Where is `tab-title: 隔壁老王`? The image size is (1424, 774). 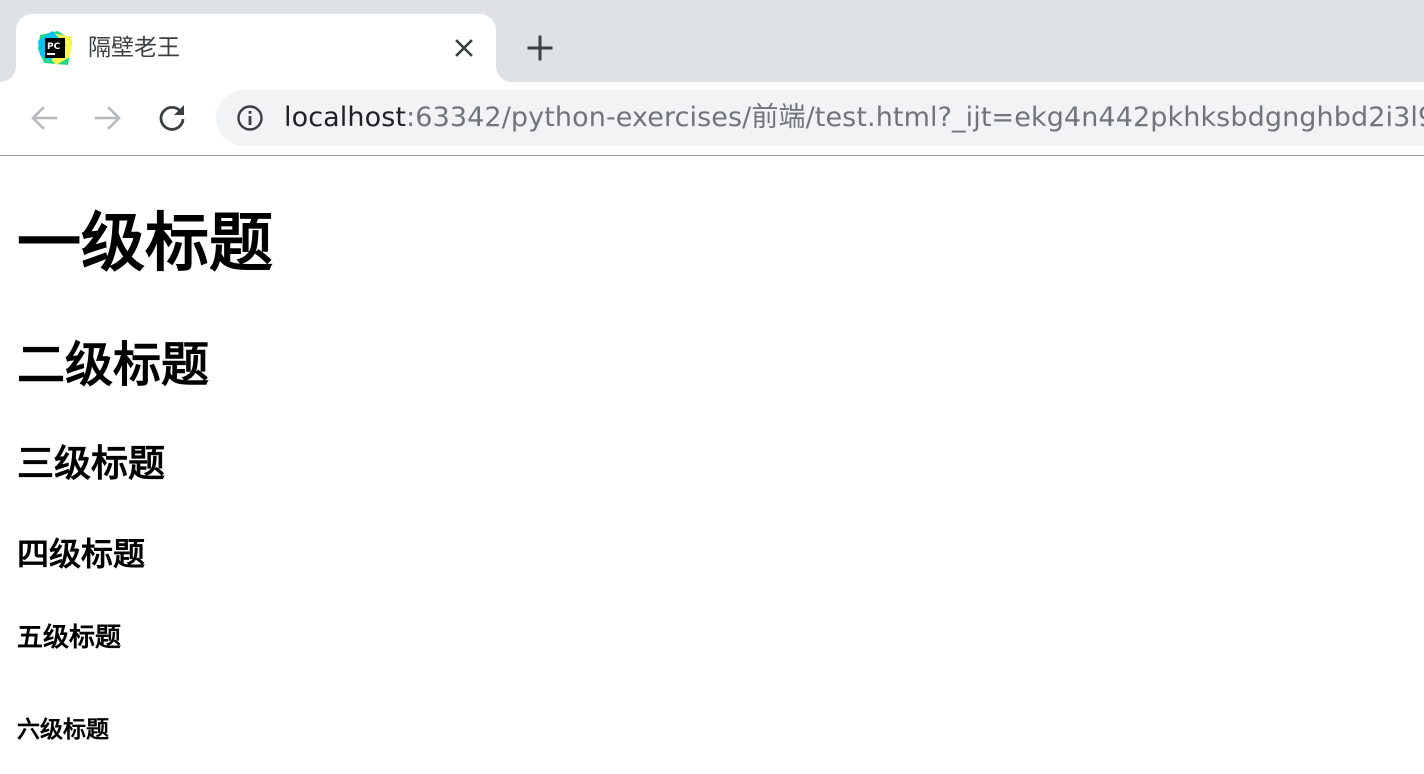 tab-title: 隔壁老王 is located at coordinates (134, 48).